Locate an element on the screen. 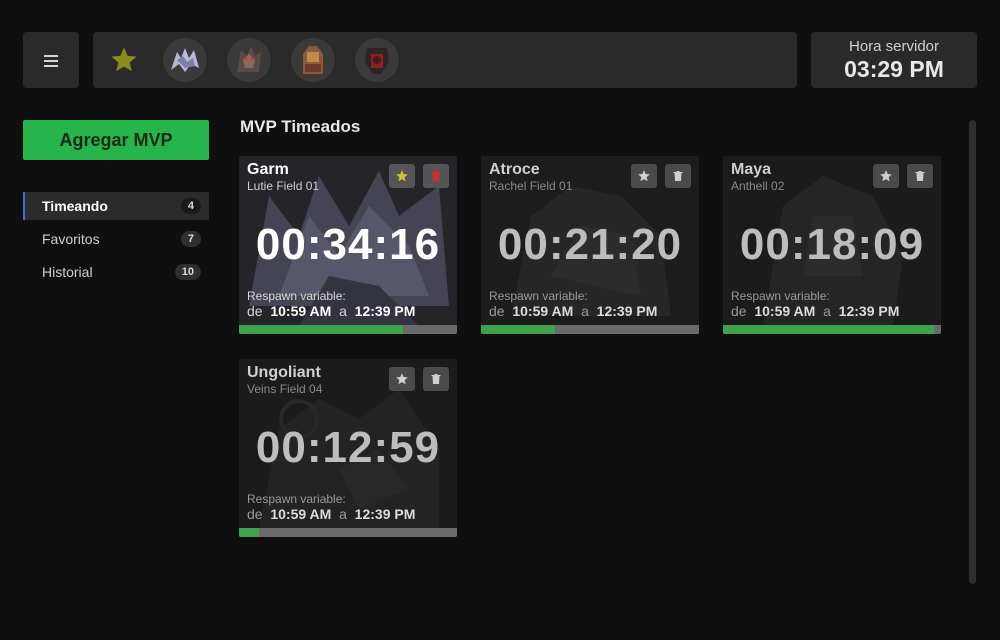 Image resolution: width=1000 pixels, height=640 pixels. count-badge: 7 is located at coordinates (190, 239).